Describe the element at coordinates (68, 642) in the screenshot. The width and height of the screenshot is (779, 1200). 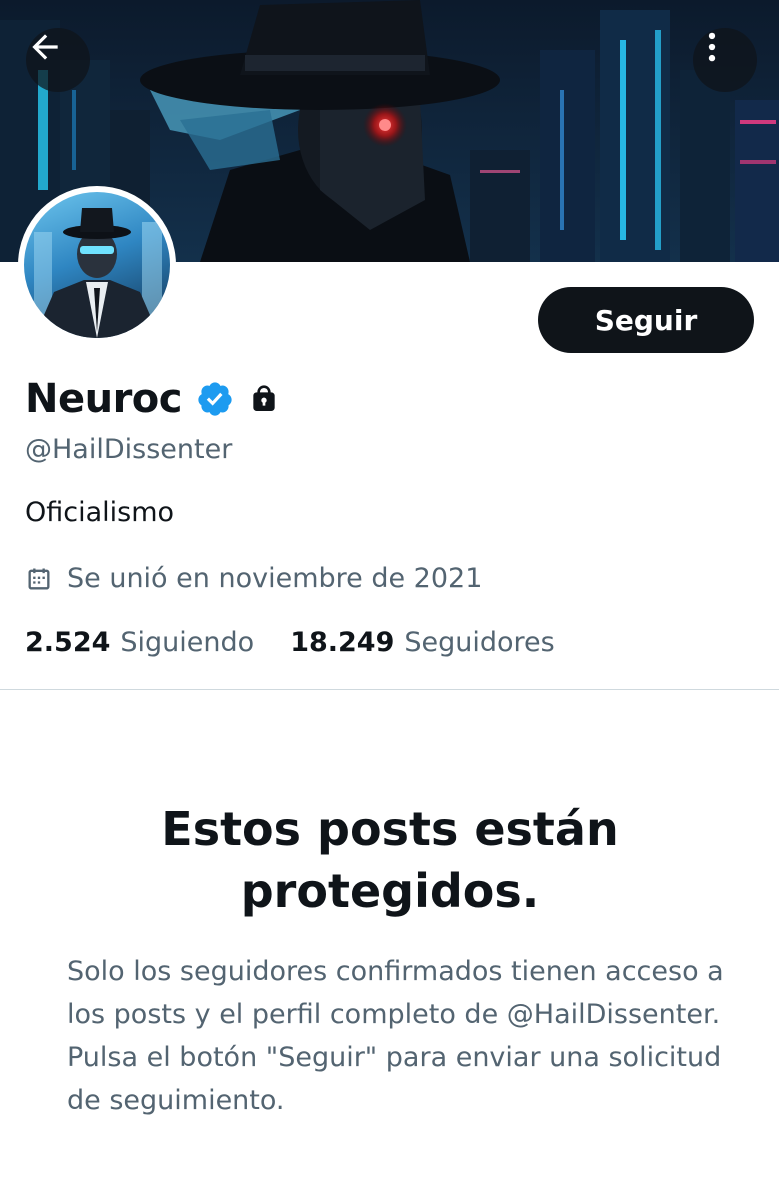
I see `following-count: 2.524` at that location.